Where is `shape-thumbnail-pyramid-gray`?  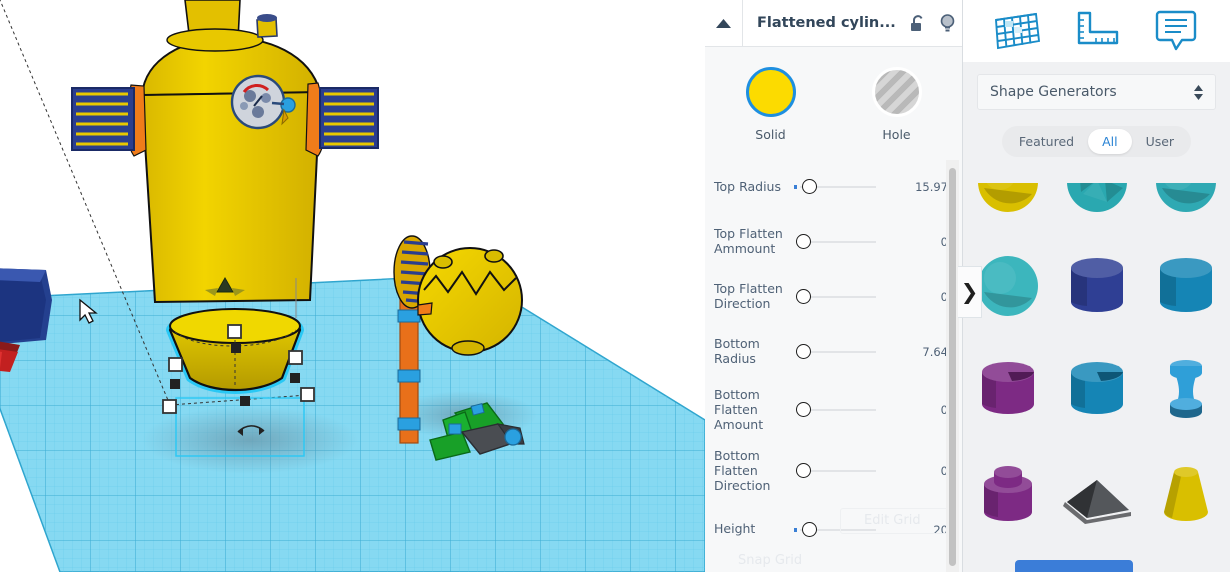
shape-thumbnail-pyramid-gray is located at coordinates (1096, 489).